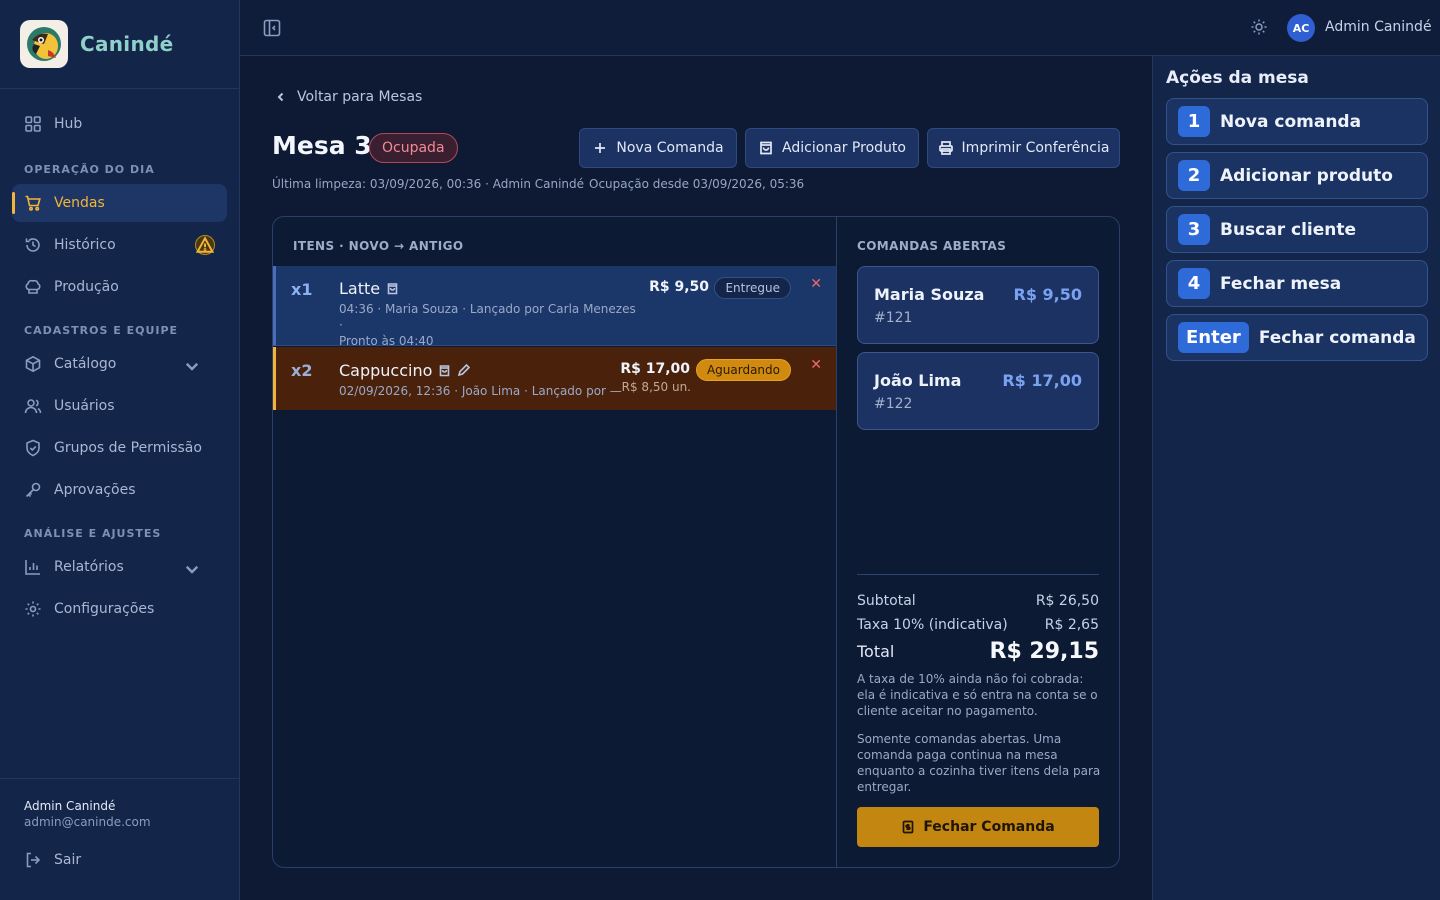 The image size is (1440, 900). I want to click on item-status-badge: Entregue, so click(752, 288).